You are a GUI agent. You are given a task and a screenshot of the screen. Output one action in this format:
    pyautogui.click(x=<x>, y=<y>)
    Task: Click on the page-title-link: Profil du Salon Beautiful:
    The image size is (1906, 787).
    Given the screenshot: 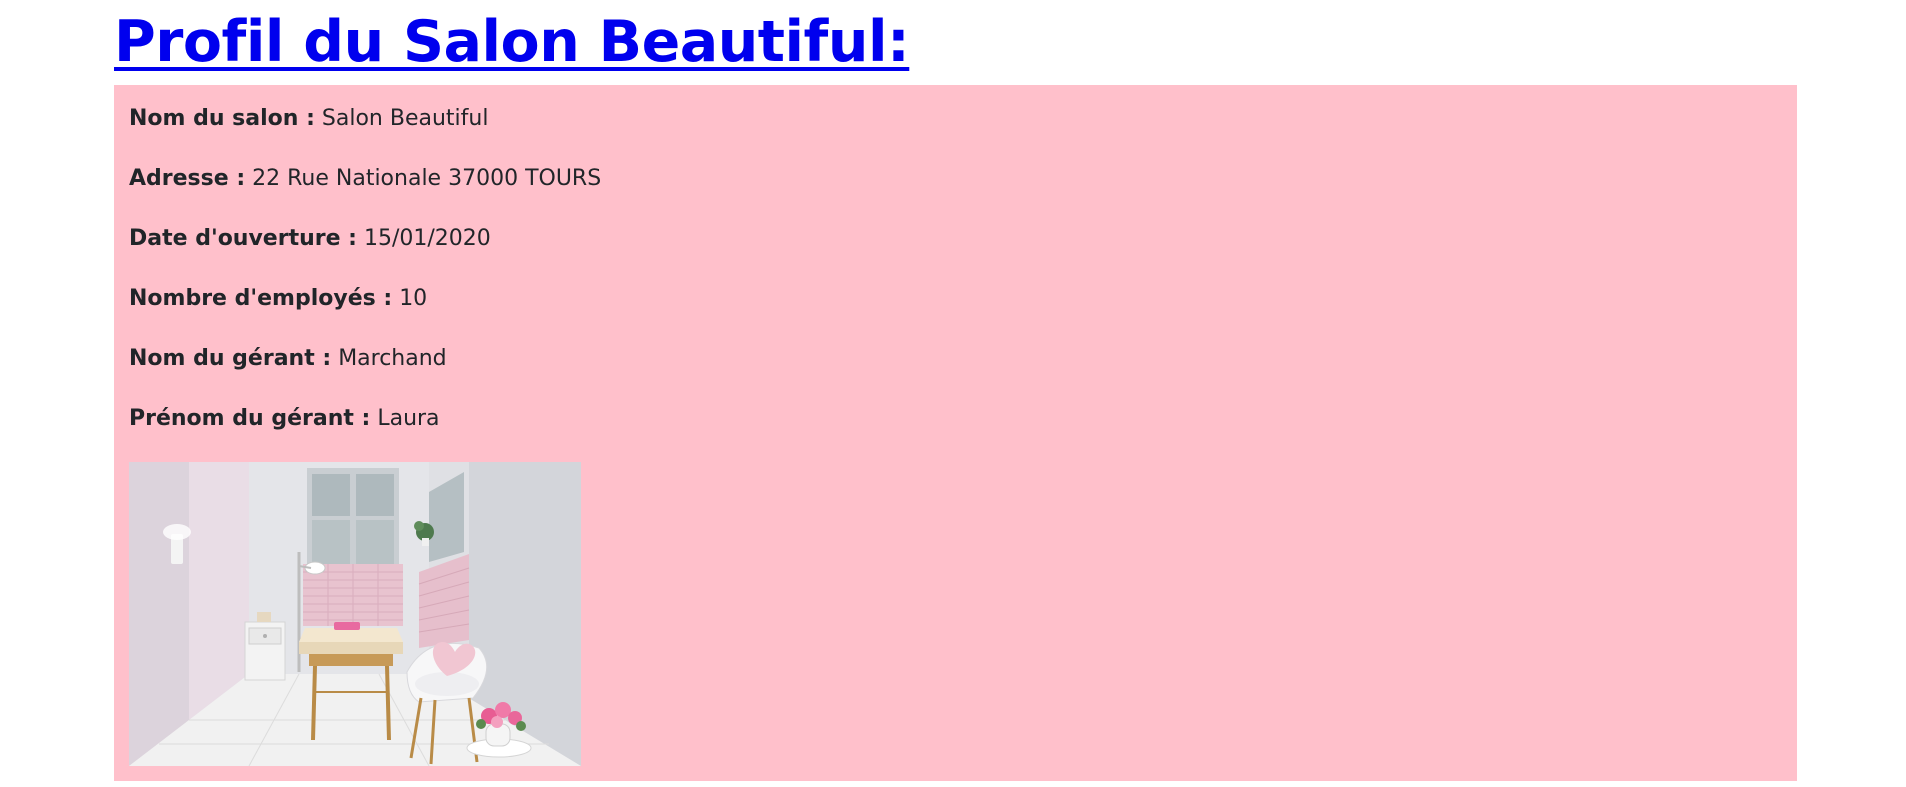 What is the action you would take?
    pyautogui.click(x=512, y=42)
    